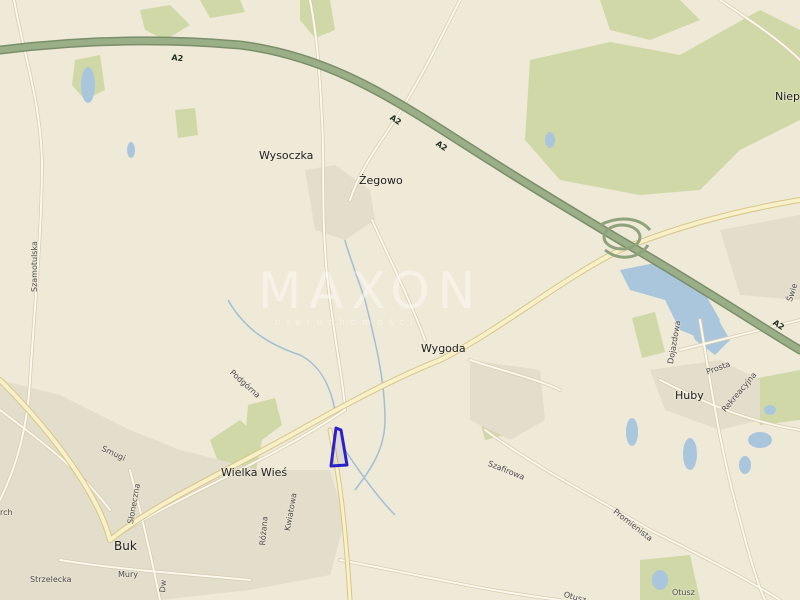 The image size is (800, 600). What do you see at coordinates (286, 155) in the screenshot?
I see `place-label-wysoczka: Wysoczka` at bounding box center [286, 155].